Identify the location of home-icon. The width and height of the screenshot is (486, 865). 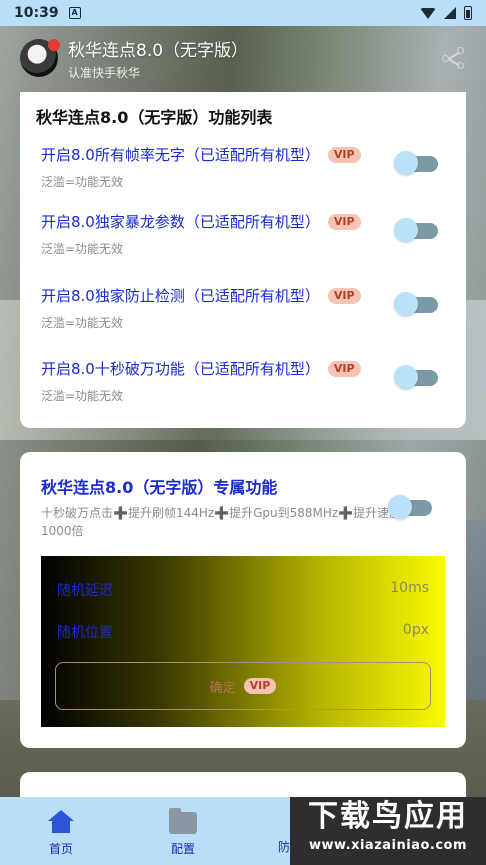
(61, 821).